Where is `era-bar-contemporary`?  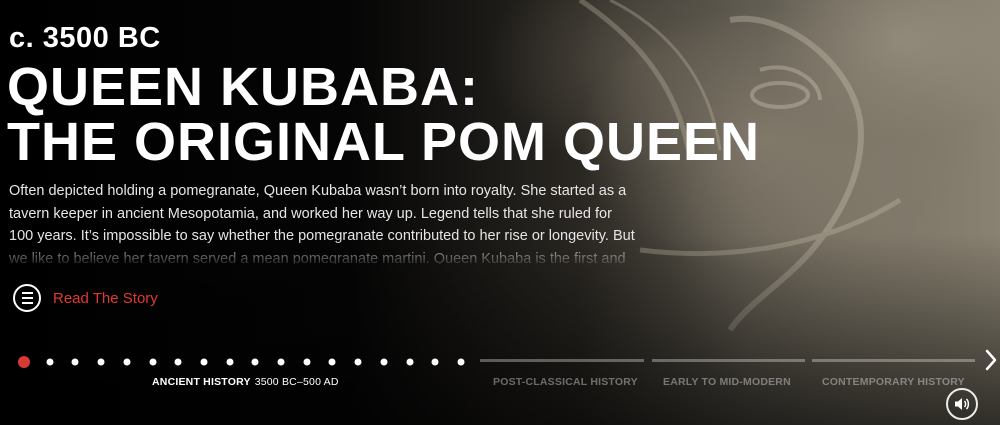
era-bar-contemporary is located at coordinates (893, 360).